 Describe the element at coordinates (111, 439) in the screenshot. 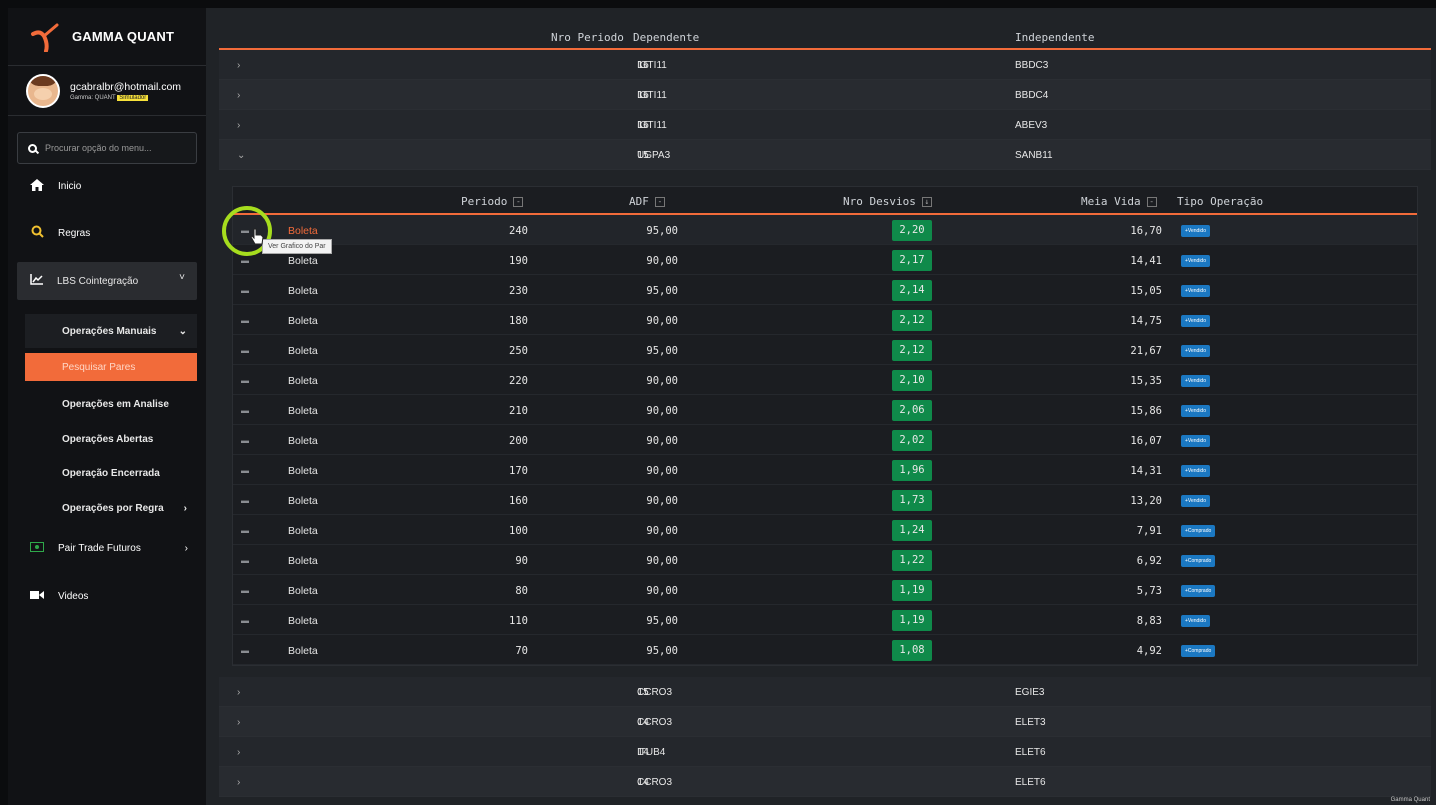

I see `menu-item-abertas: Operações Abertas` at that location.